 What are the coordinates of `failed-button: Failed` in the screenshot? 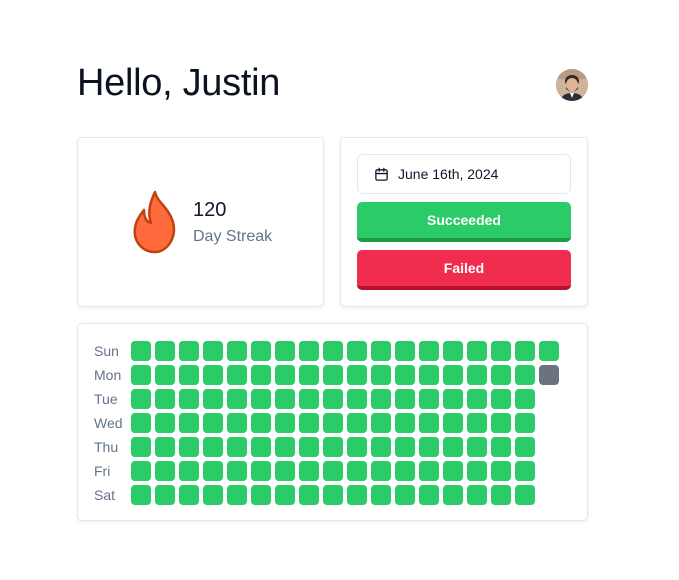 It's located at (464, 270).